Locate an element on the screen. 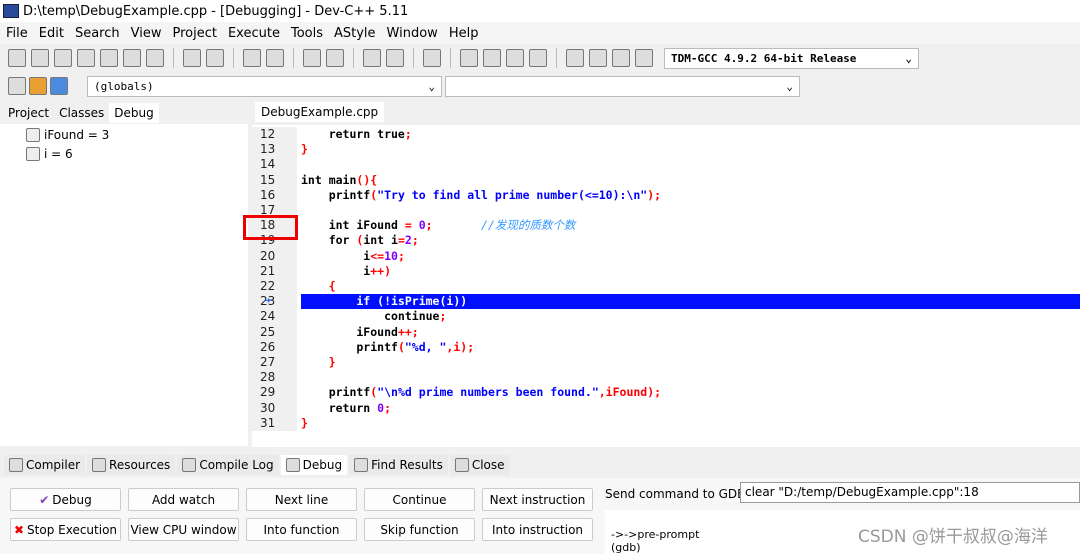 This screenshot has width=1080, height=554. line-number: 21 is located at coordinates (274, 271).